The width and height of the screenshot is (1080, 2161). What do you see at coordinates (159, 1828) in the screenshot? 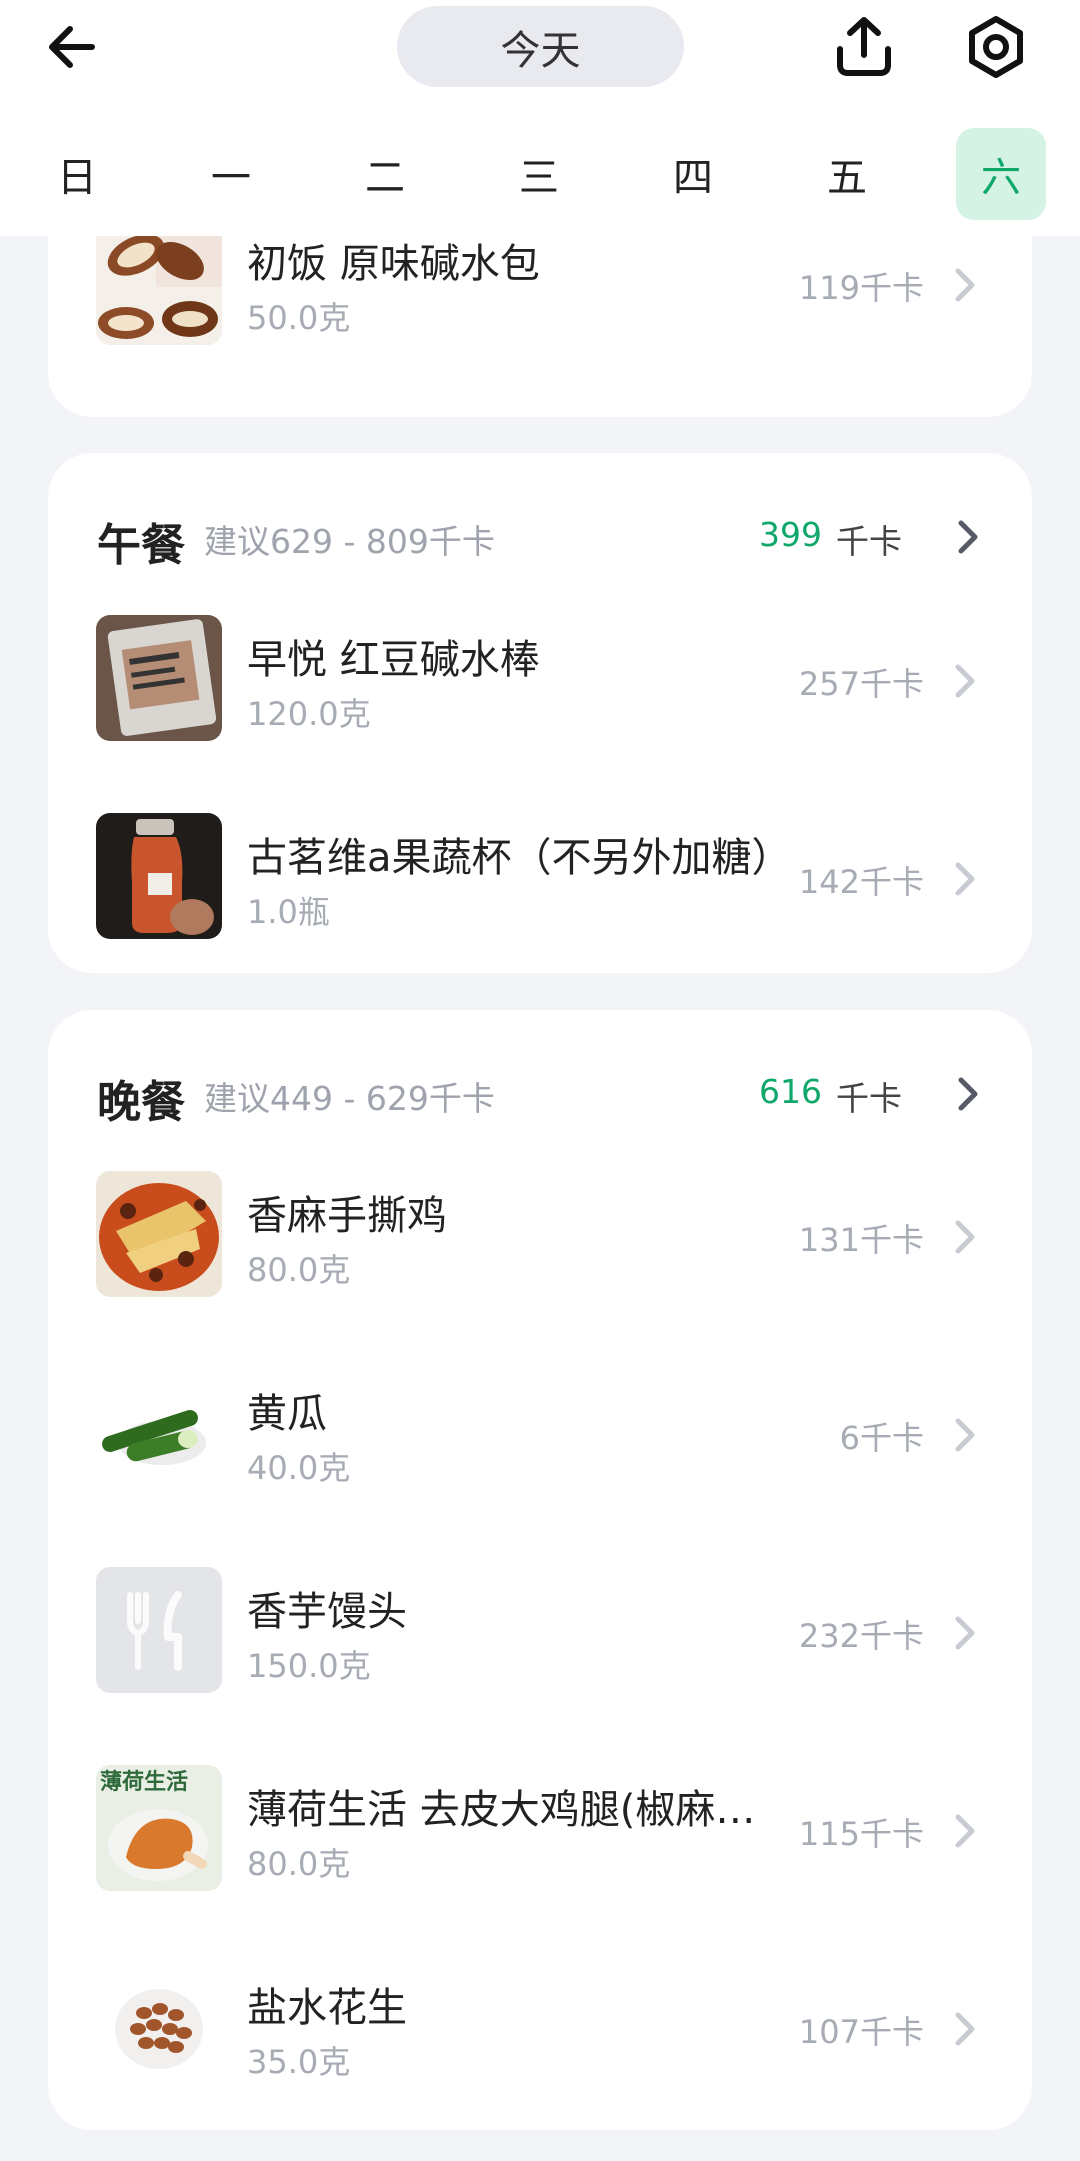
I see `food-thumbnail: 薄荷生活` at bounding box center [159, 1828].